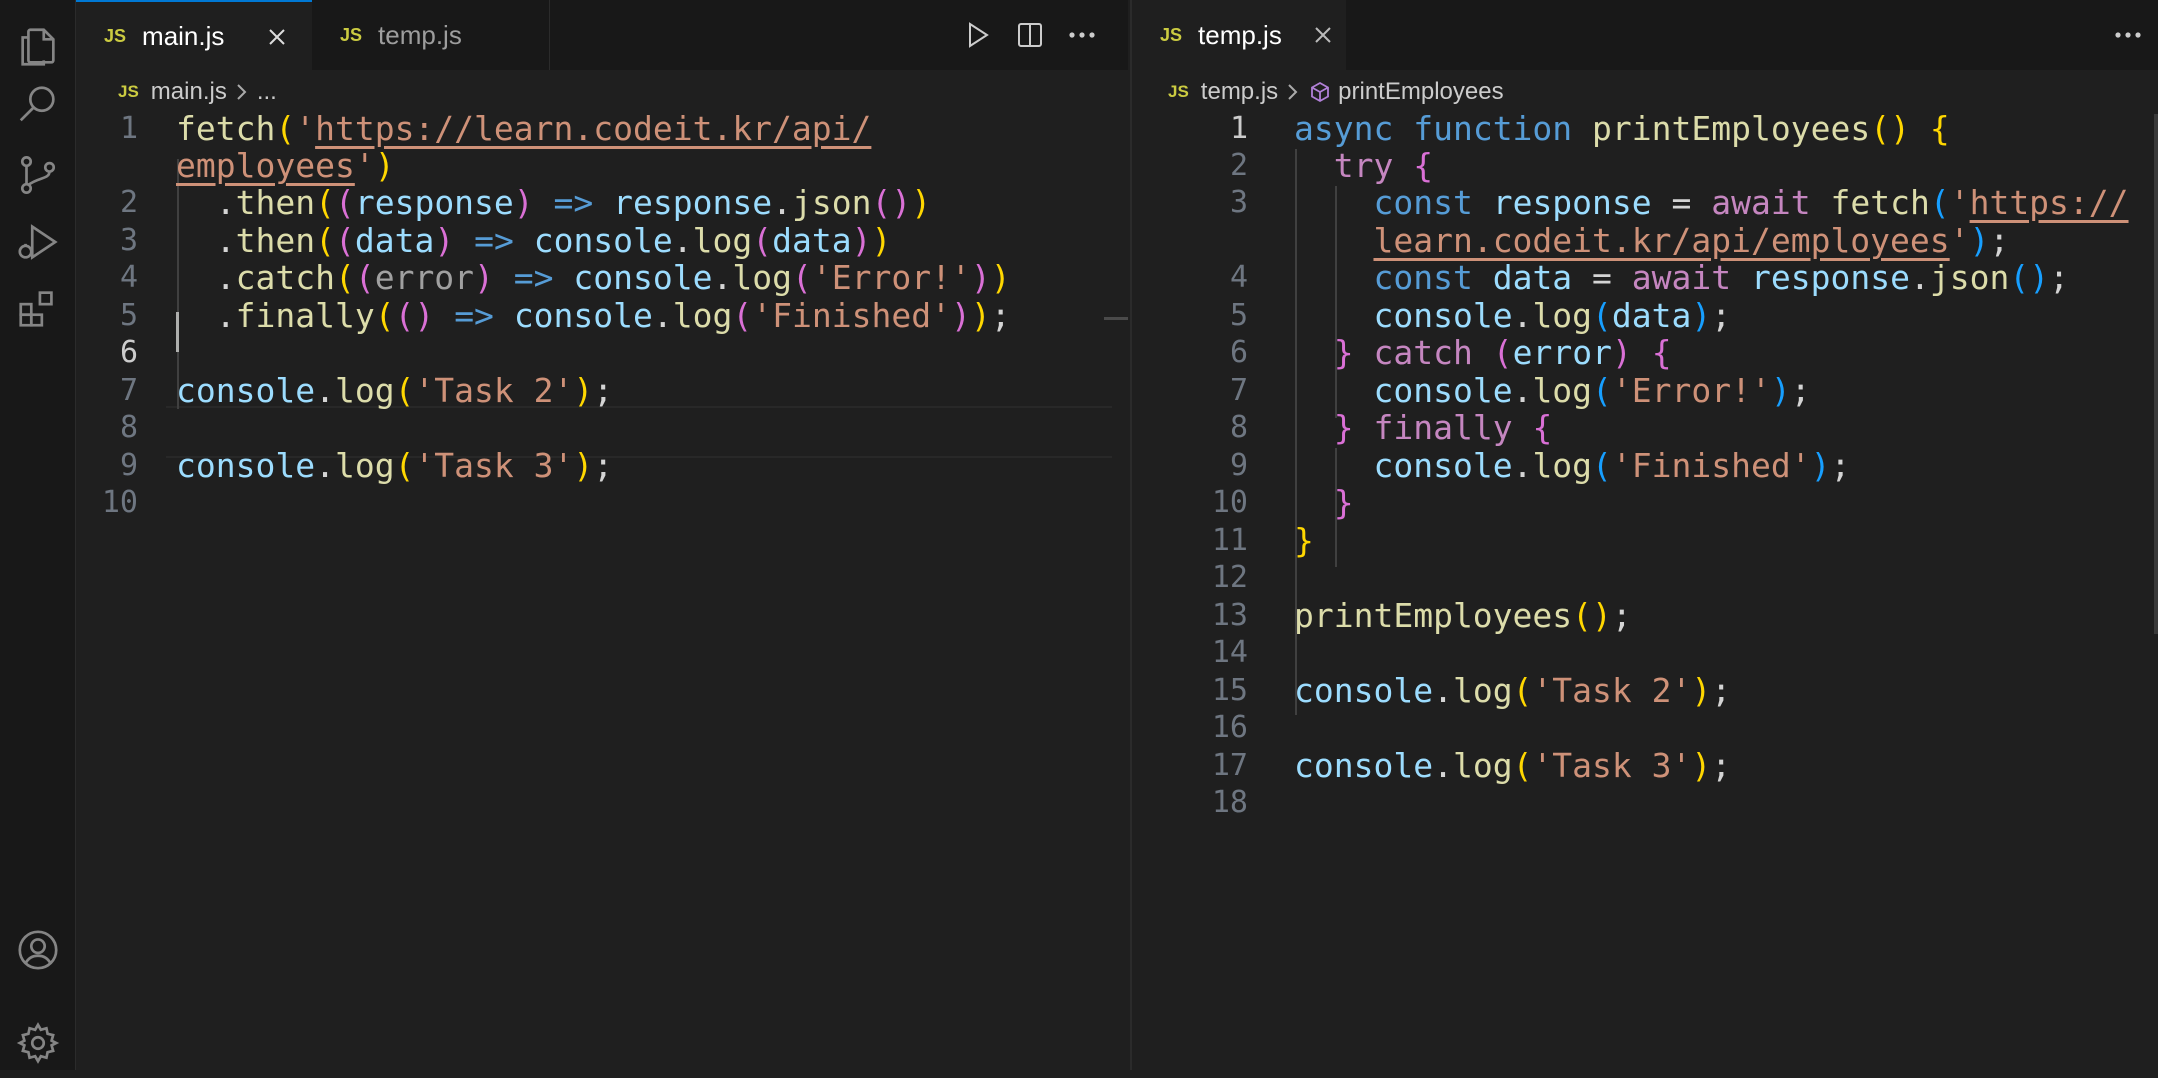 The height and width of the screenshot is (1078, 2158). Describe the element at coordinates (1336, 545) in the screenshot. I see `indent-guide` at that location.